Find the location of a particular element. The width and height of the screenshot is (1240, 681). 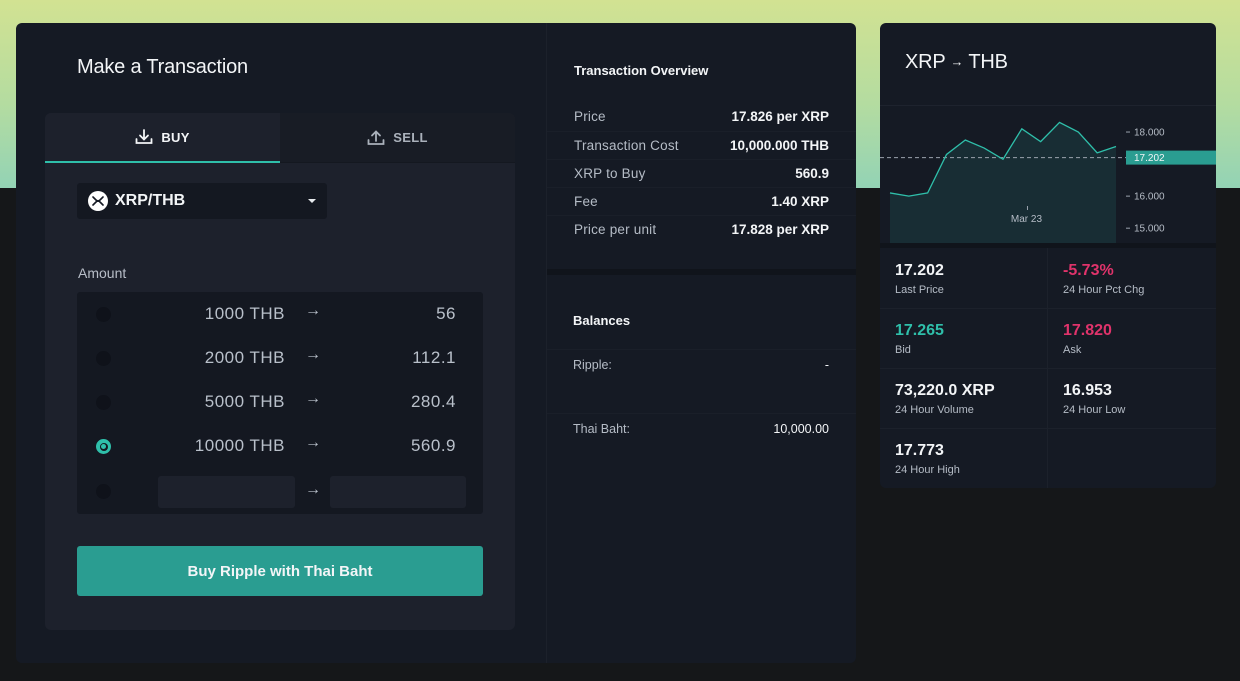

stat-high: 17.773 24 Hour High is located at coordinates (964, 458).